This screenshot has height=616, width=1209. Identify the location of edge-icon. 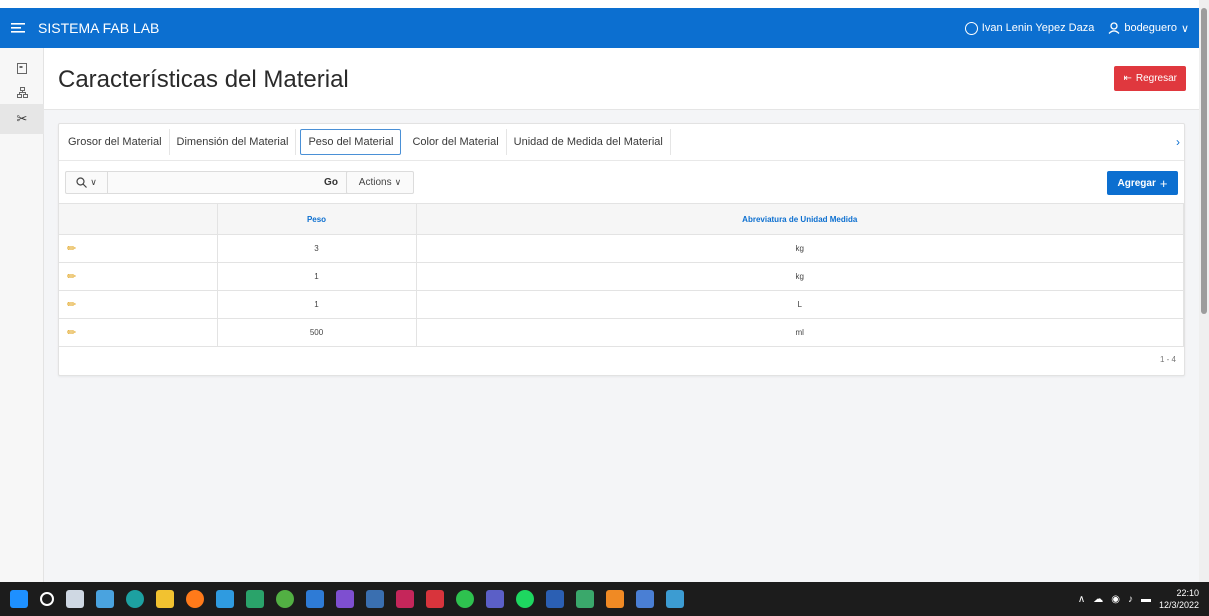
(135, 599).